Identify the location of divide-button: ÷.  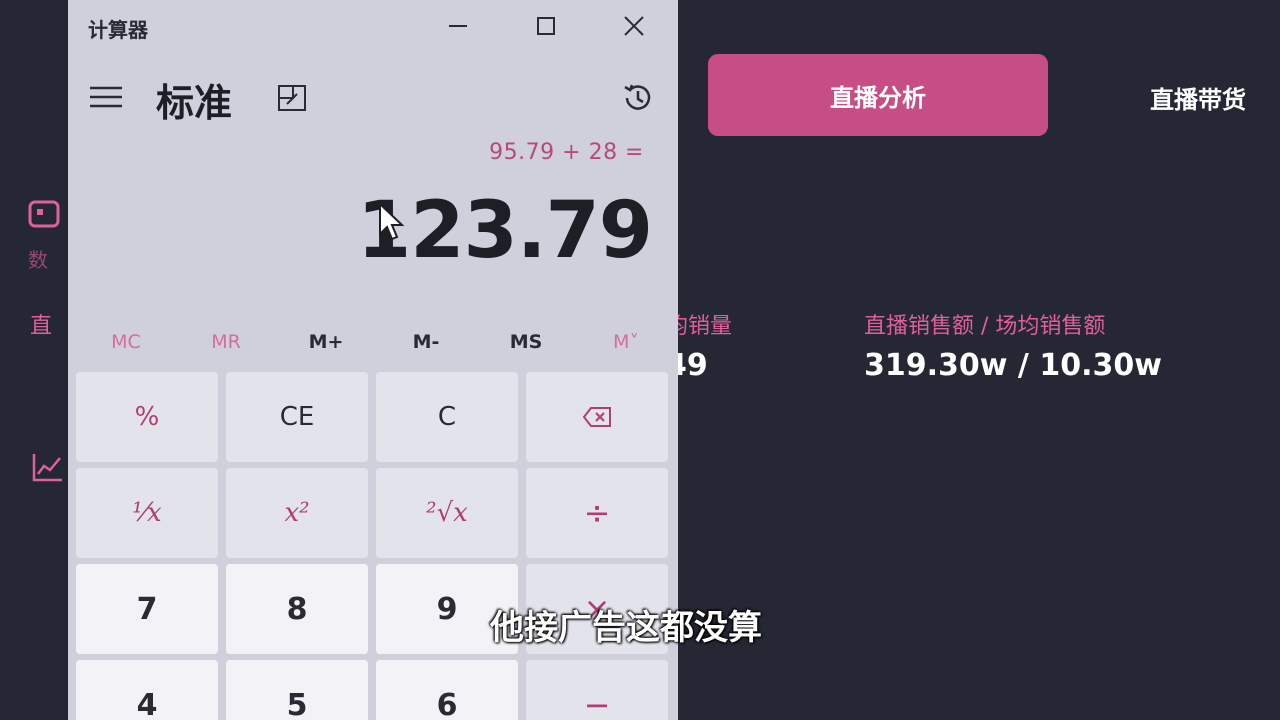
(597, 513).